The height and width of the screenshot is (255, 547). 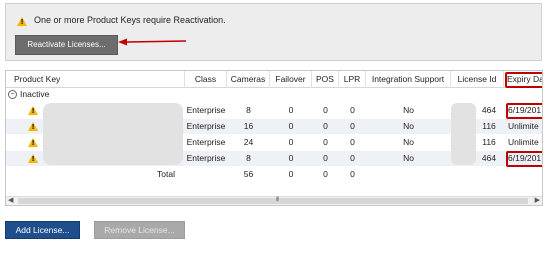 I want to click on column-header-cameras: Cameras, so click(x=248, y=79).